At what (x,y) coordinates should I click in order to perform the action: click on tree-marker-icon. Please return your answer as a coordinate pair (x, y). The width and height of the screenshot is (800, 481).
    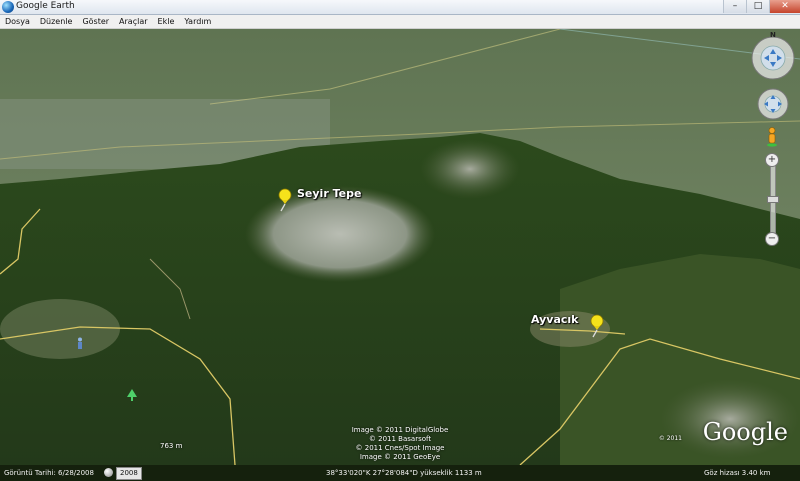
    Looking at the image, I should click on (132, 395).